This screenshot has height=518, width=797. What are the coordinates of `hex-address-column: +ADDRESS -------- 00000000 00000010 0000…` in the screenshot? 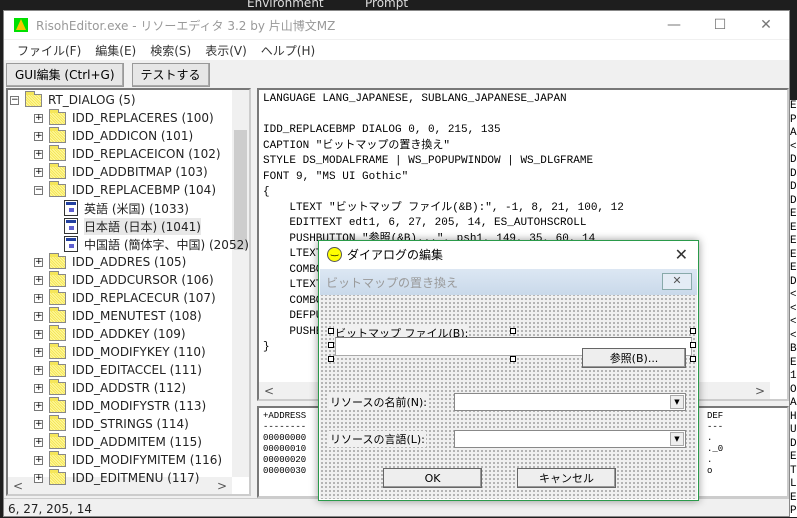 It's located at (285, 443).